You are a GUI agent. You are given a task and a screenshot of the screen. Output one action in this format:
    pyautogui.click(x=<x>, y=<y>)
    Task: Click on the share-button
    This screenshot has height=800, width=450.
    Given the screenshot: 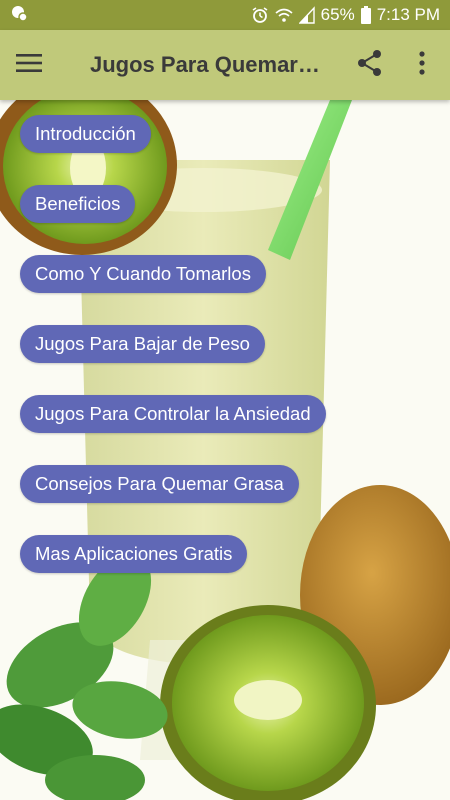 What is the action you would take?
    pyautogui.click(x=370, y=65)
    